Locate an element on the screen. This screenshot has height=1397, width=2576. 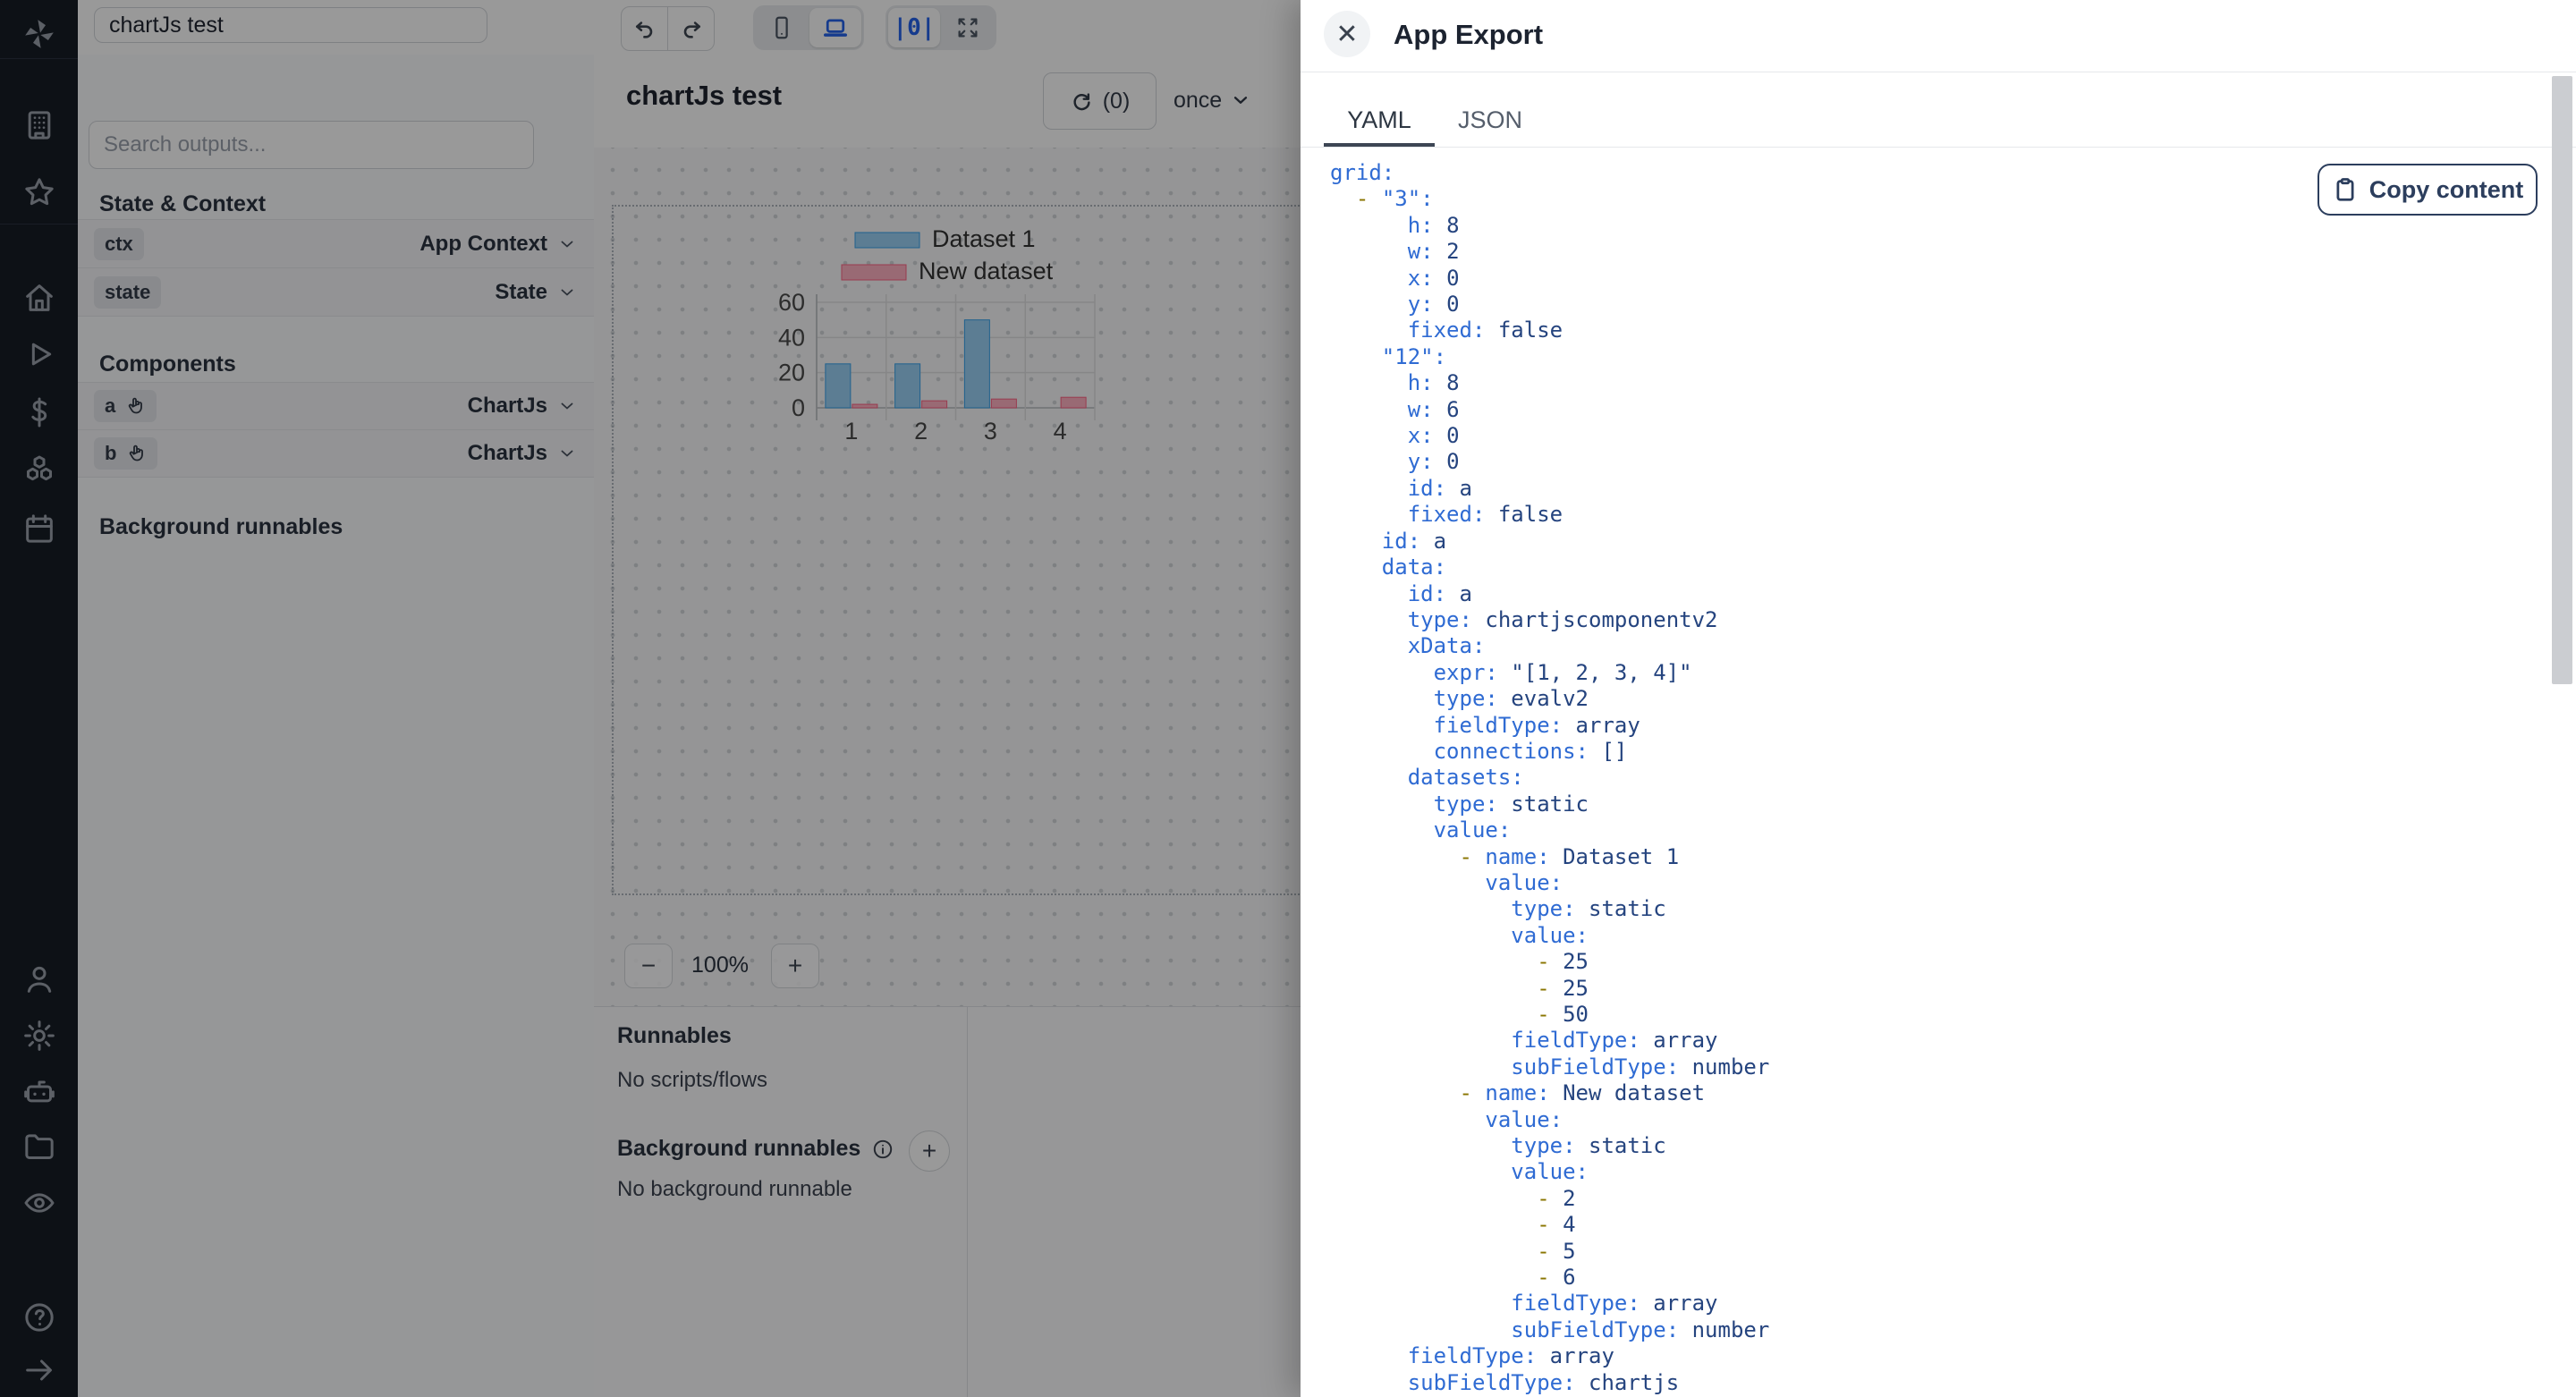
tabs-divider is located at coordinates (1938, 147).